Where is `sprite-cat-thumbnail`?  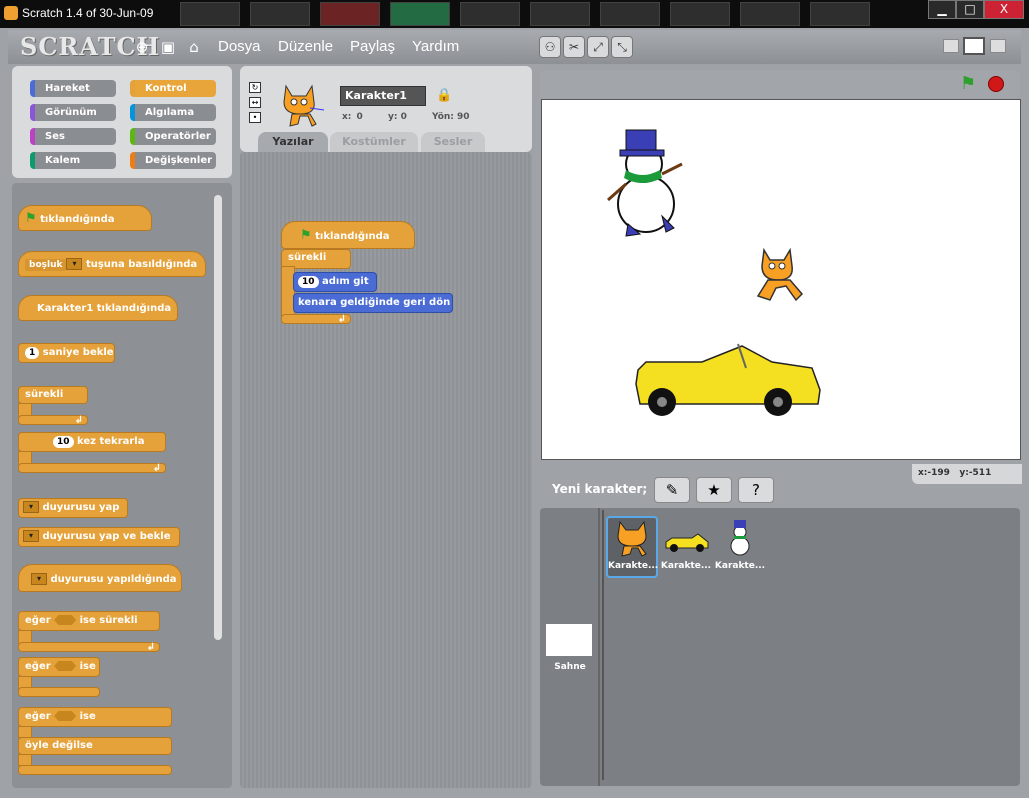 sprite-cat-thumbnail is located at coordinates (304, 105).